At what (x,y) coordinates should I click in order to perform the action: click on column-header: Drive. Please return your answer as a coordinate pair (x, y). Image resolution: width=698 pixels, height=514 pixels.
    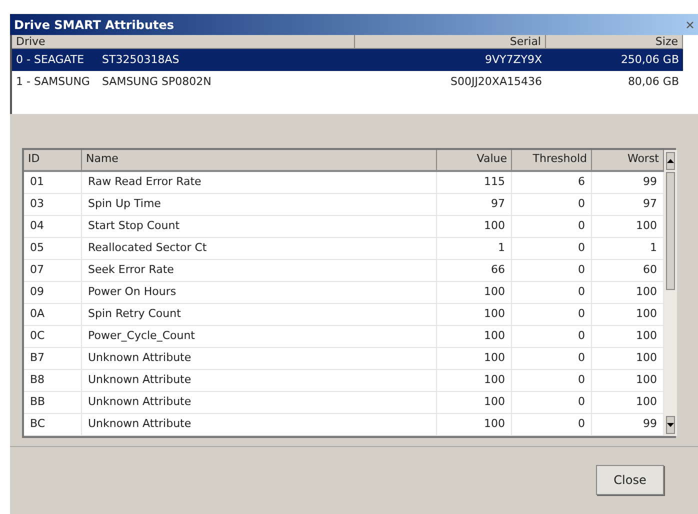
    Looking at the image, I should click on (183, 42).